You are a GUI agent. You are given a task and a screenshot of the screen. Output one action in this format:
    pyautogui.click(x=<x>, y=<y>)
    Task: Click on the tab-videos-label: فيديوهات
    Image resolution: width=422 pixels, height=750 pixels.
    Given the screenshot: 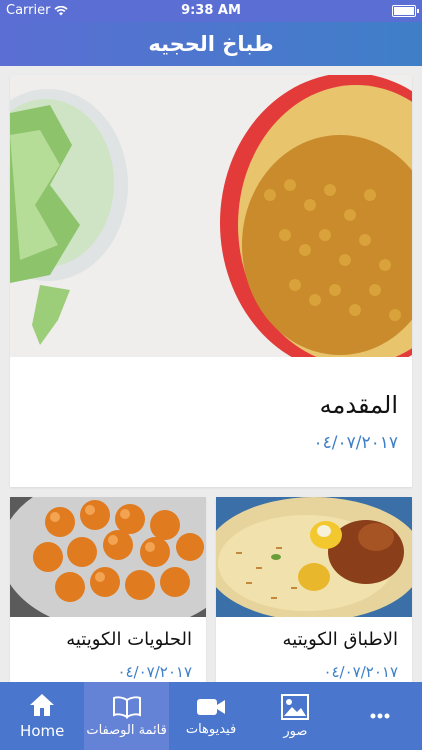 What is the action you would take?
    pyautogui.click(x=211, y=729)
    